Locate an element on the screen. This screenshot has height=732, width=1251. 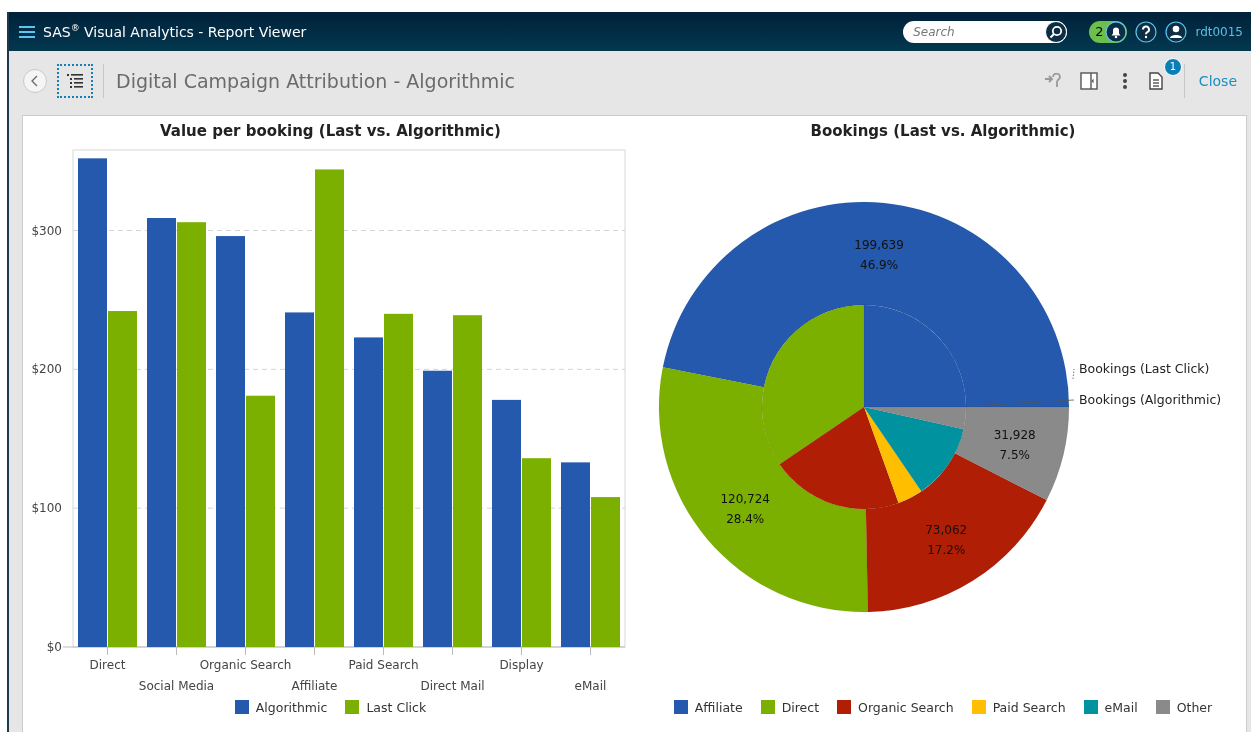
help-icon is located at coordinates (1146, 31).